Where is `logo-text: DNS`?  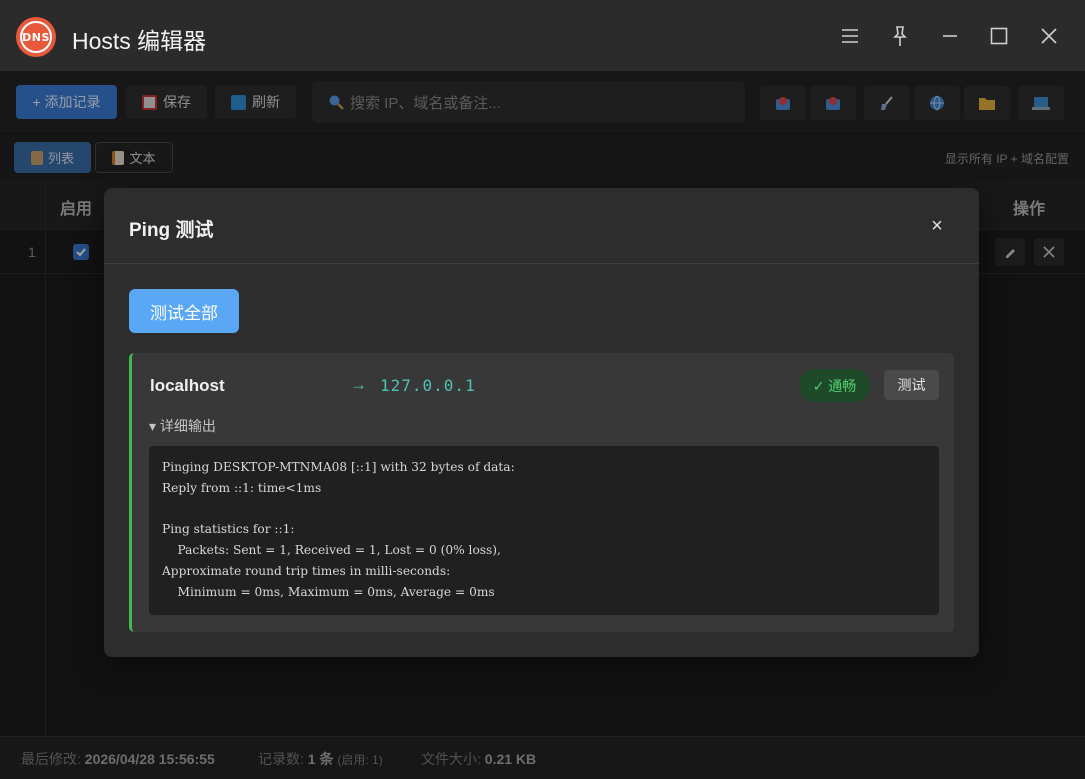 logo-text: DNS is located at coordinates (36, 37).